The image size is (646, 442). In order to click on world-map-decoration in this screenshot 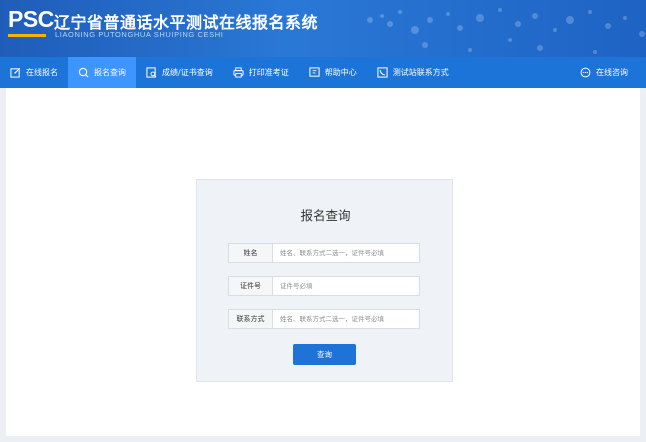, I will do `click(506, 31)`.